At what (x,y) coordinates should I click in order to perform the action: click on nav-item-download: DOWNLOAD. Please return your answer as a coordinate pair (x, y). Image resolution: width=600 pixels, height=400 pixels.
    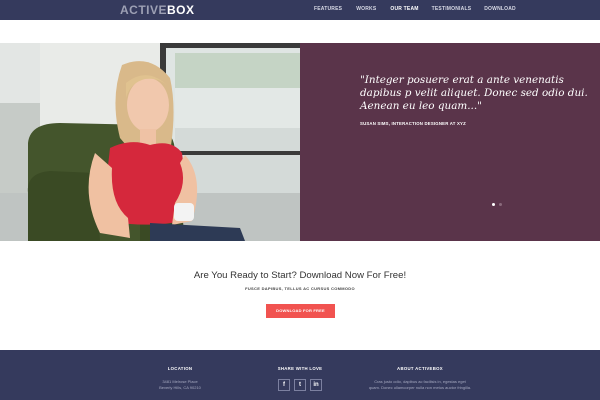
    Looking at the image, I should click on (500, 9).